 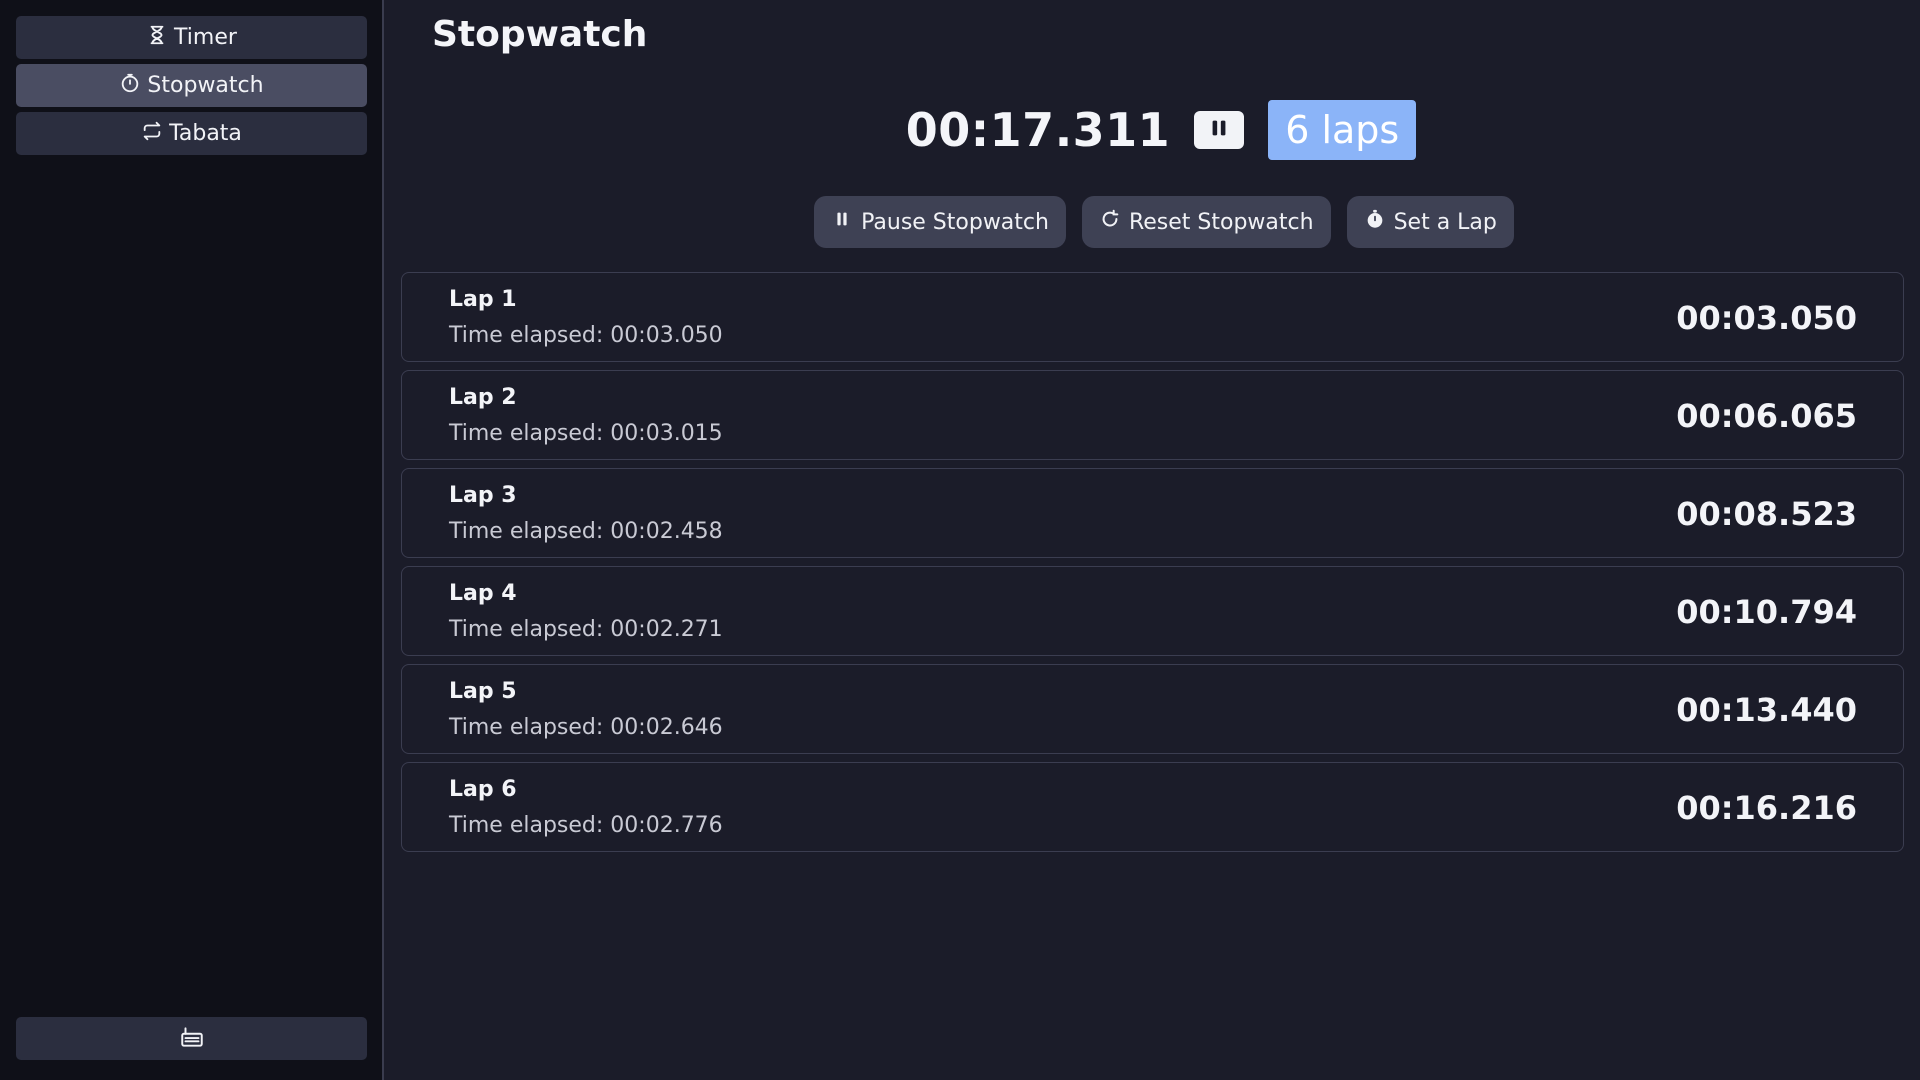 What do you see at coordinates (1152, 709) in the screenshot?
I see `lap-row: Lap 5 Time elapsed: 00:02.646 00:13.440` at bounding box center [1152, 709].